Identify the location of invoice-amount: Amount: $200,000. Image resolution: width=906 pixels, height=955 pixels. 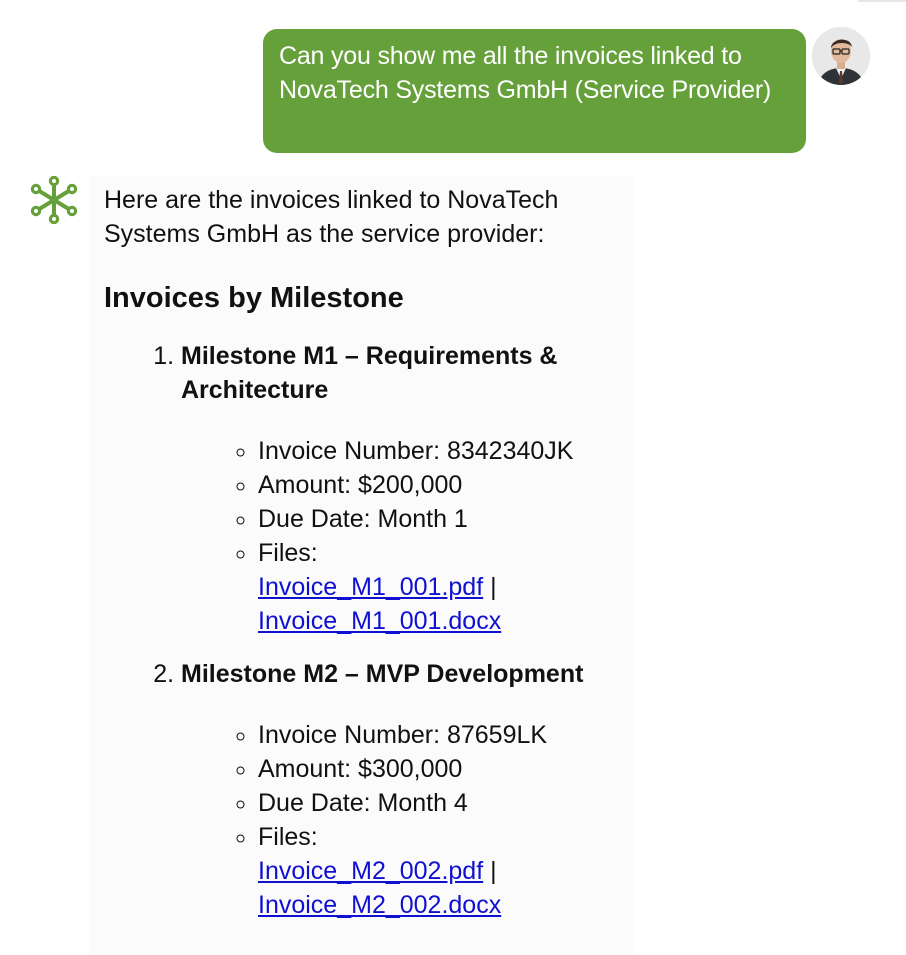
(441, 485).